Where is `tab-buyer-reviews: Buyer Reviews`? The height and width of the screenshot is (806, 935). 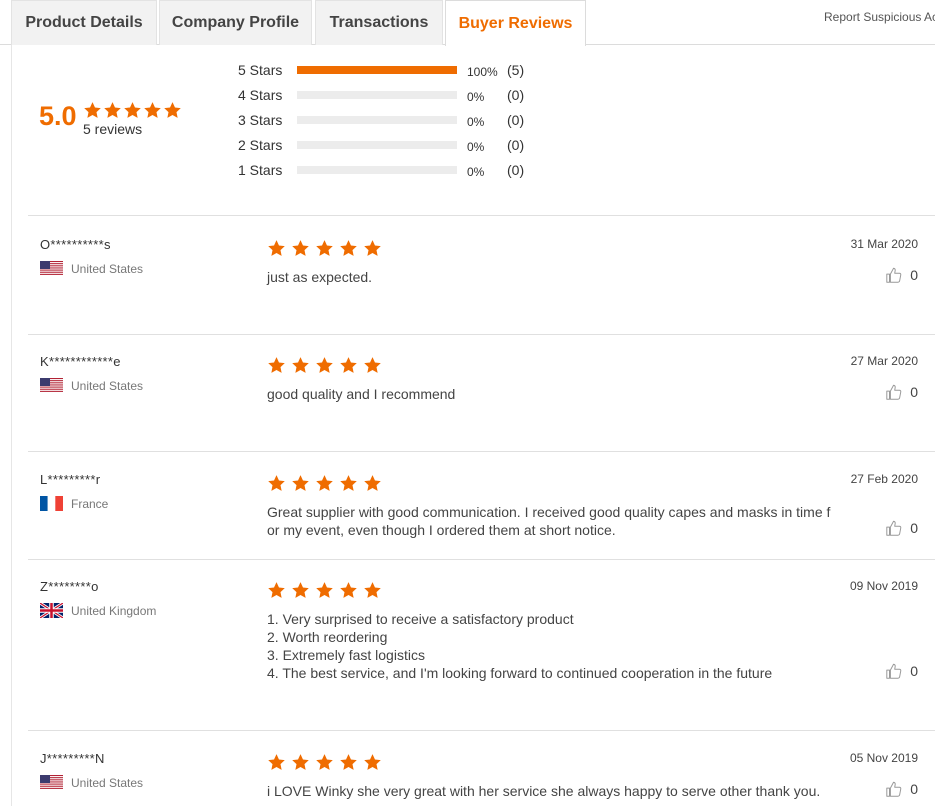
tab-buyer-reviews: Buyer Reviews is located at coordinates (515, 23).